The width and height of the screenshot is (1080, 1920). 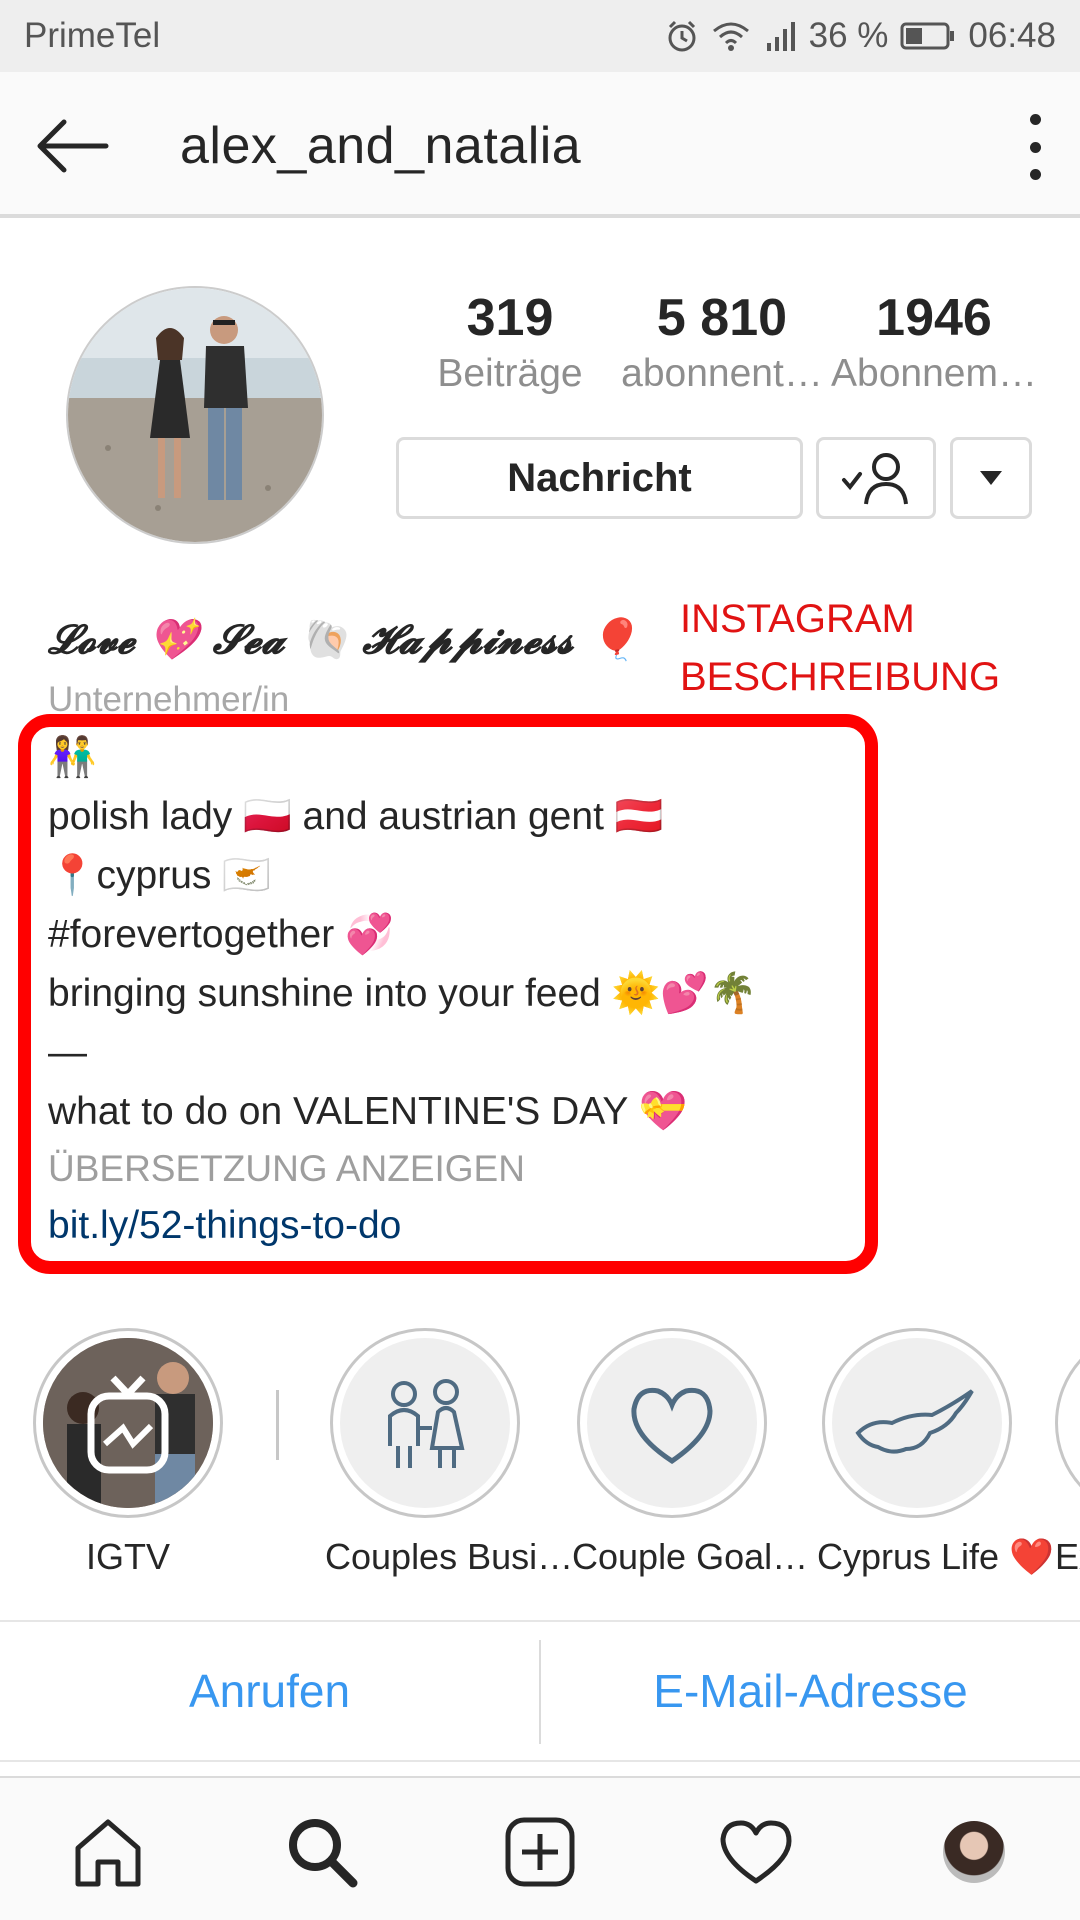 I want to click on following-button, so click(x=876, y=478).